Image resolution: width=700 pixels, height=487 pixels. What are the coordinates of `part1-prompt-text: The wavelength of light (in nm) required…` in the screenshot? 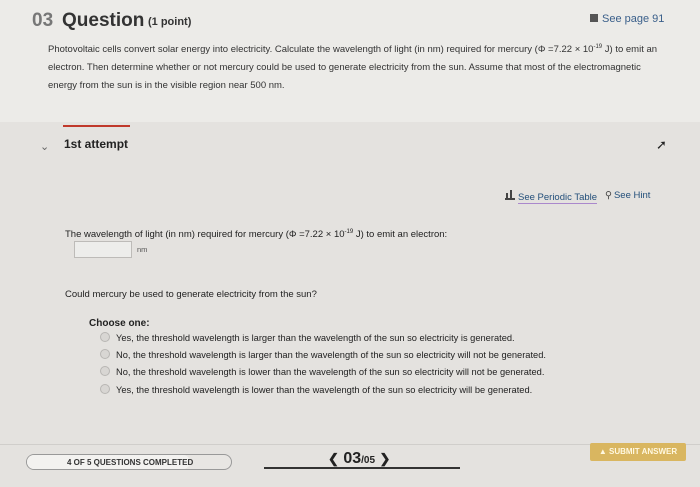 It's located at (205, 235).